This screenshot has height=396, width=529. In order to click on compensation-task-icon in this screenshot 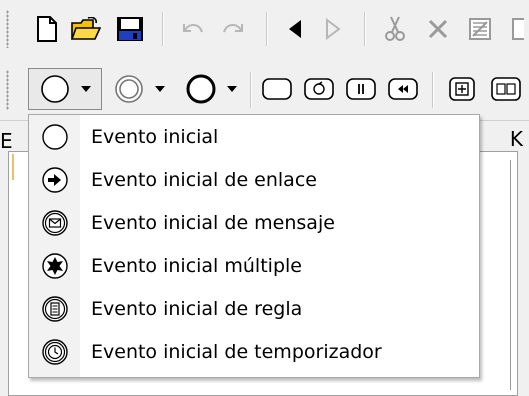, I will do `click(403, 89)`.